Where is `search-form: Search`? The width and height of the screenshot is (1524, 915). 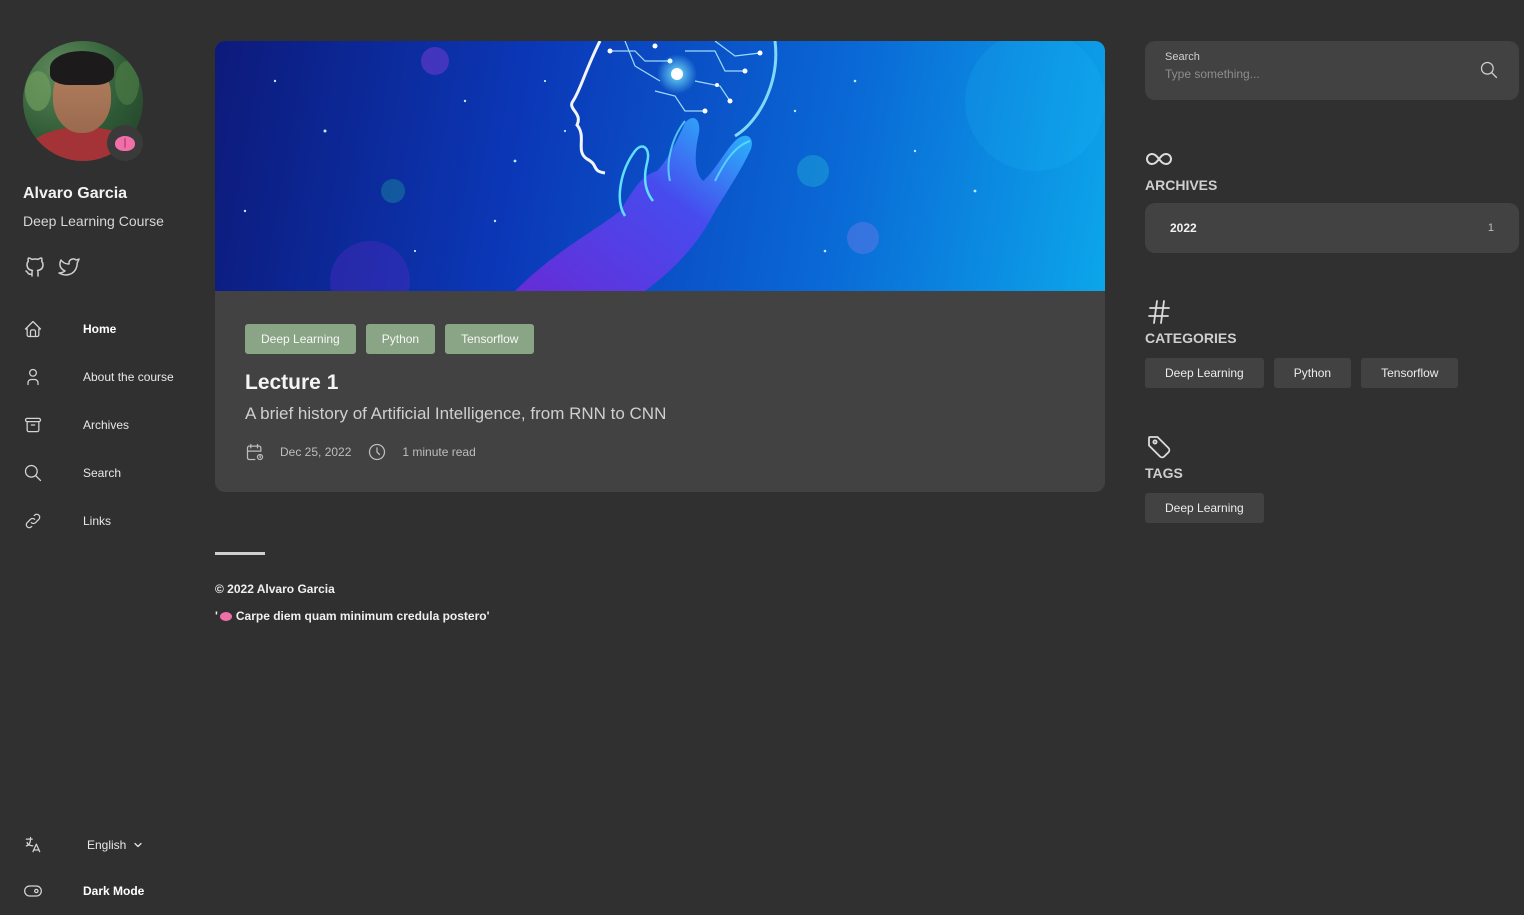 search-form: Search is located at coordinates (1332, 70).